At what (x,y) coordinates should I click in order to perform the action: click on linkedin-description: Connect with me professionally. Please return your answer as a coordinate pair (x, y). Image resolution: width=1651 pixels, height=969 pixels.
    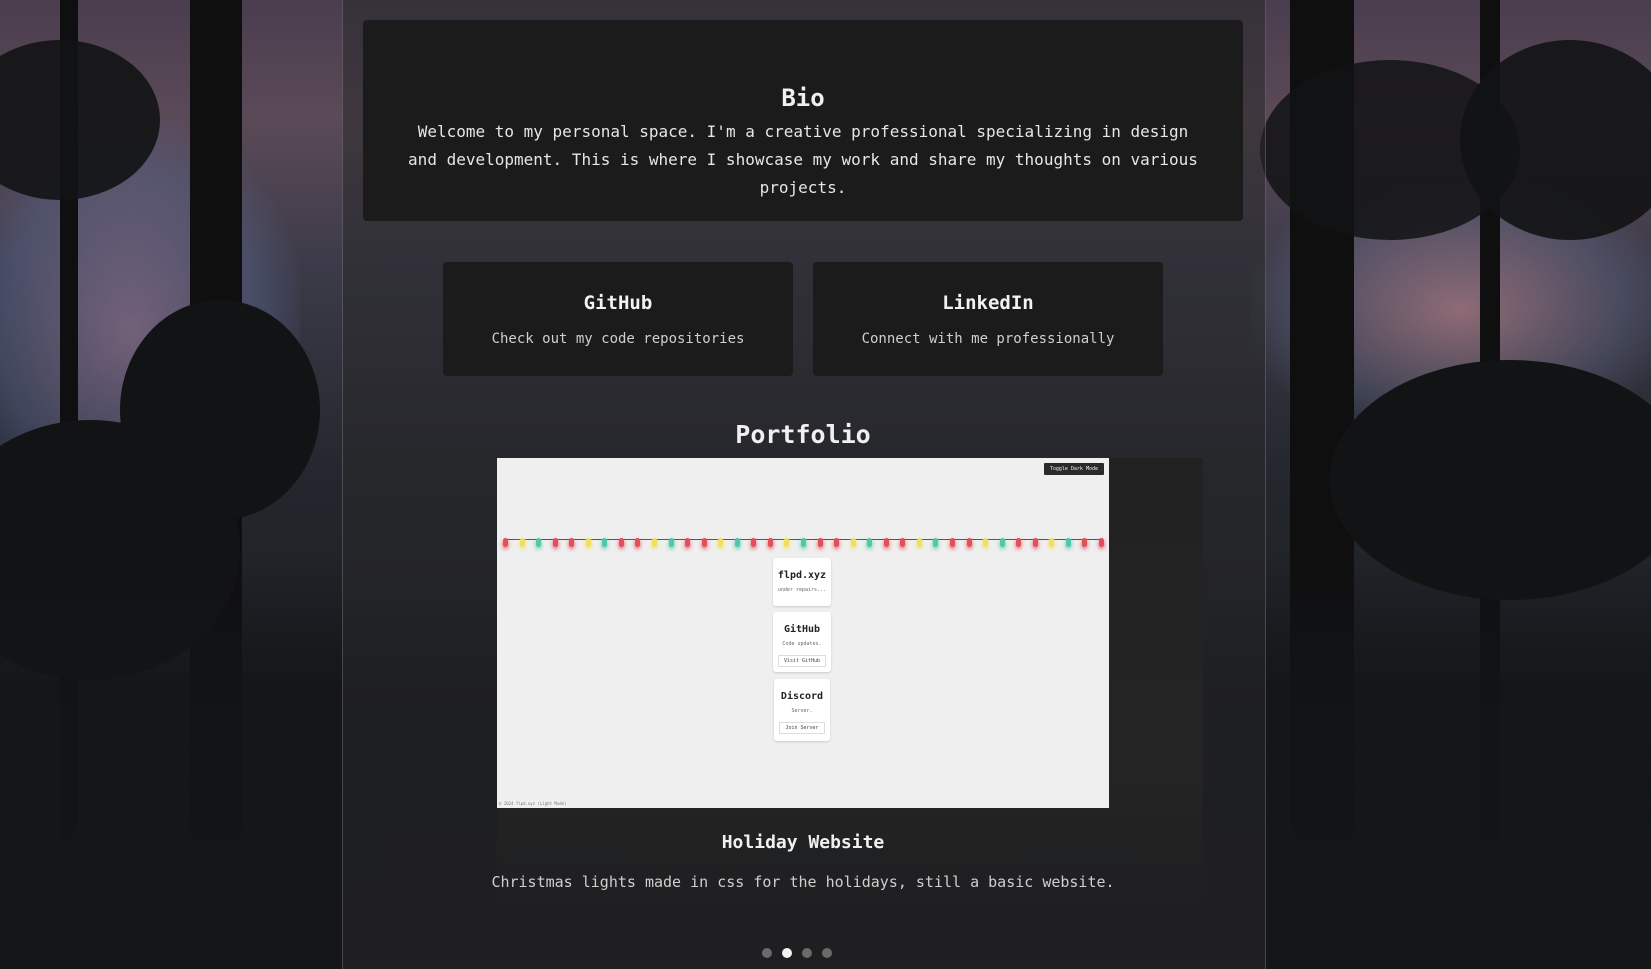
    Looking at the image, I should click on (988, 339).